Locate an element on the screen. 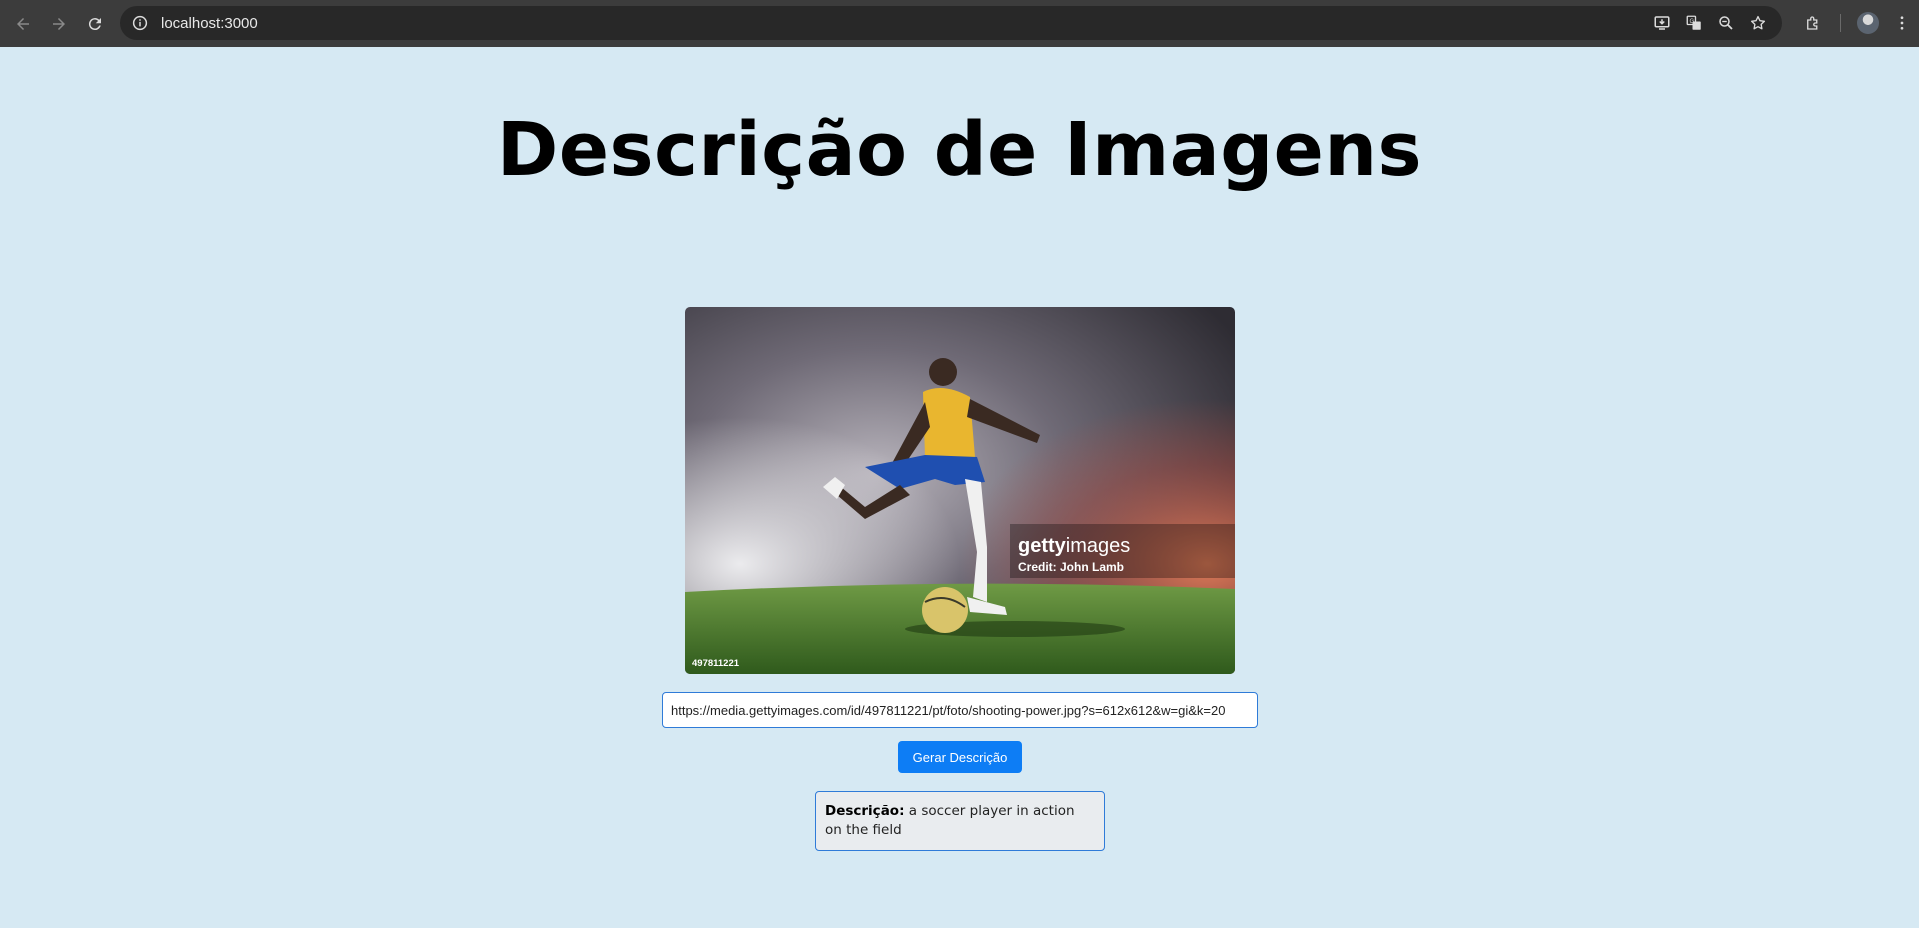 The width and height of the screenshot is (1919, 928). description-label: Descrição: is located at coordinates (865, 811).